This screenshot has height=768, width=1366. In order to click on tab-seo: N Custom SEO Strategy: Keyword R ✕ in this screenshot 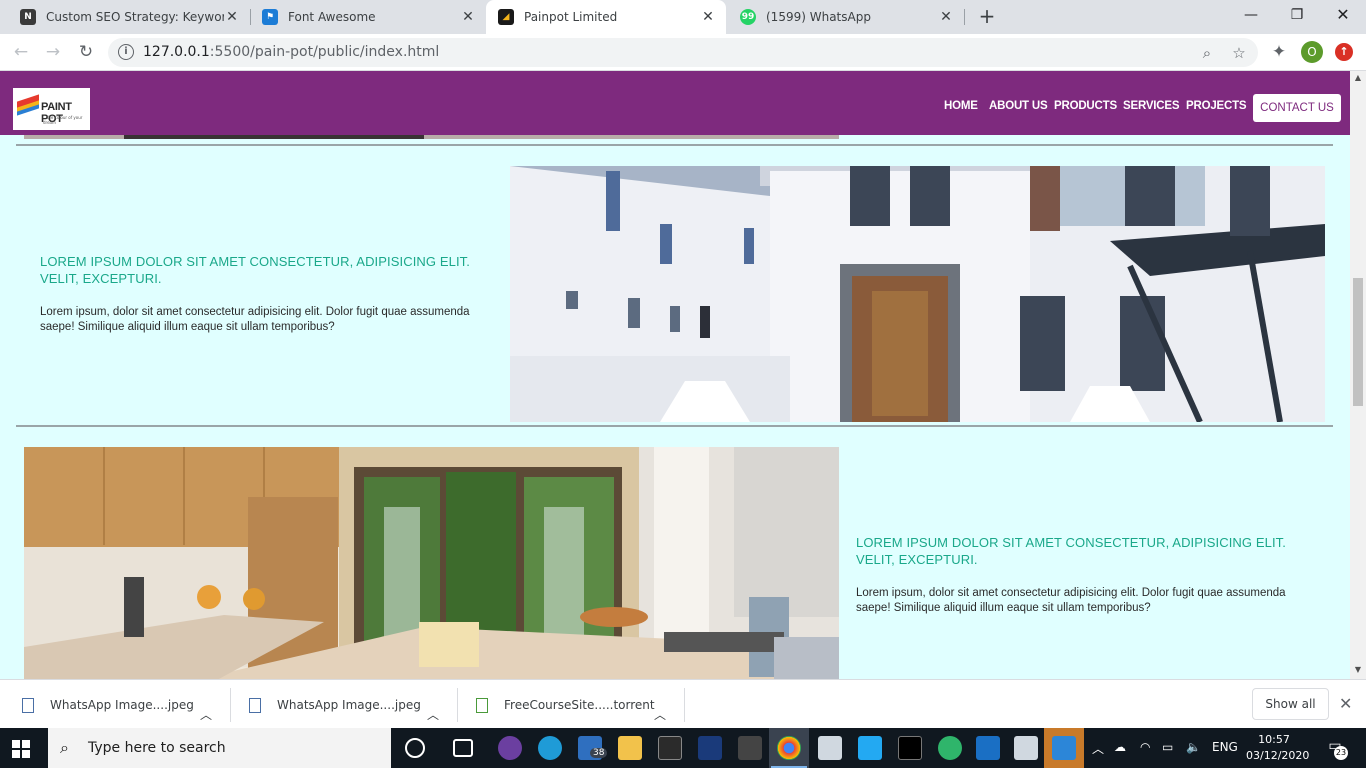, I will do `click(129, 17)`.